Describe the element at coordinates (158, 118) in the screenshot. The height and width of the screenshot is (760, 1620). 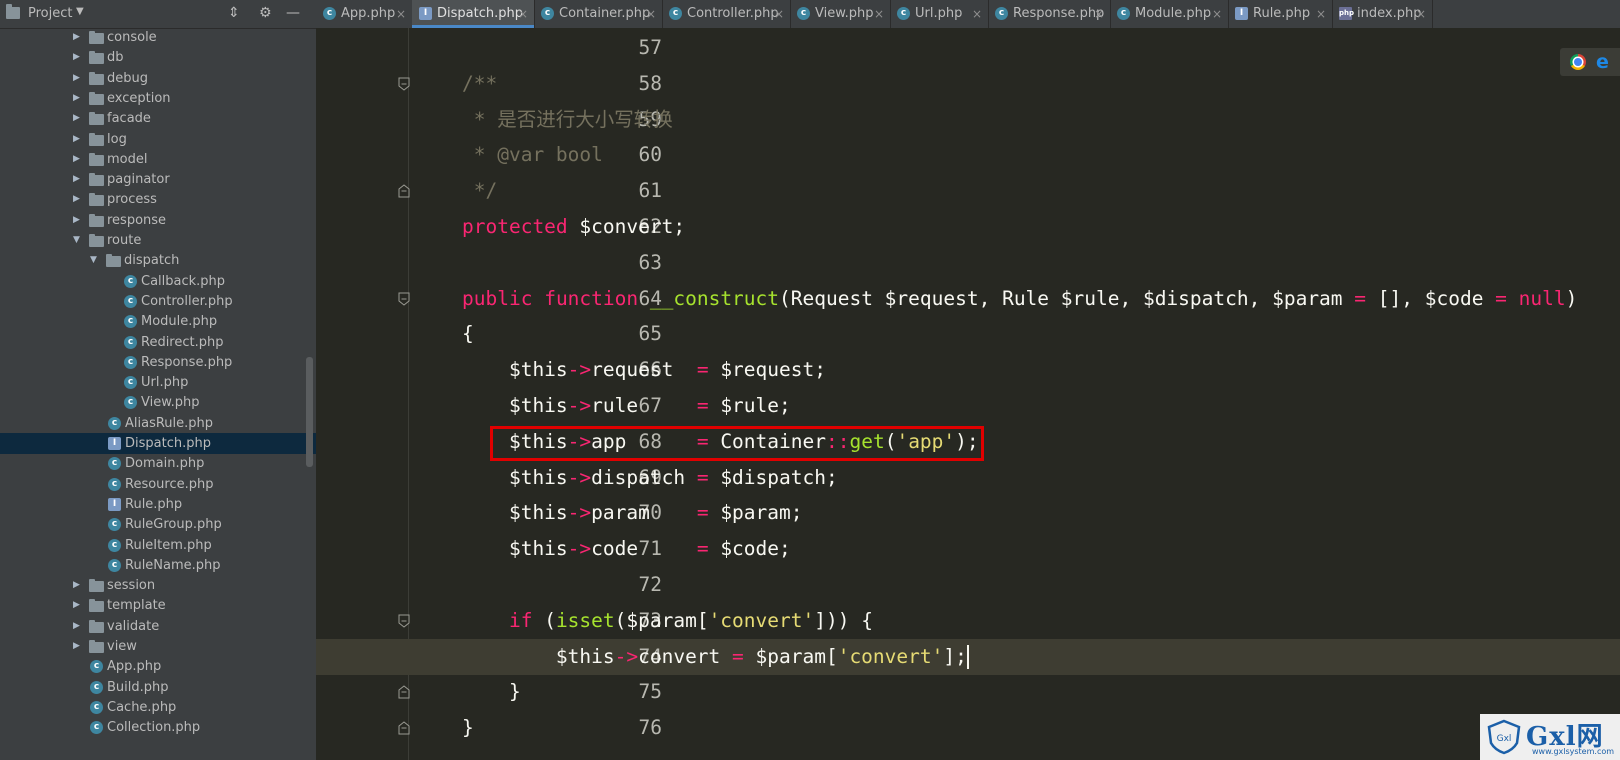
I see `tree-folder: ▶ facade` at that location.